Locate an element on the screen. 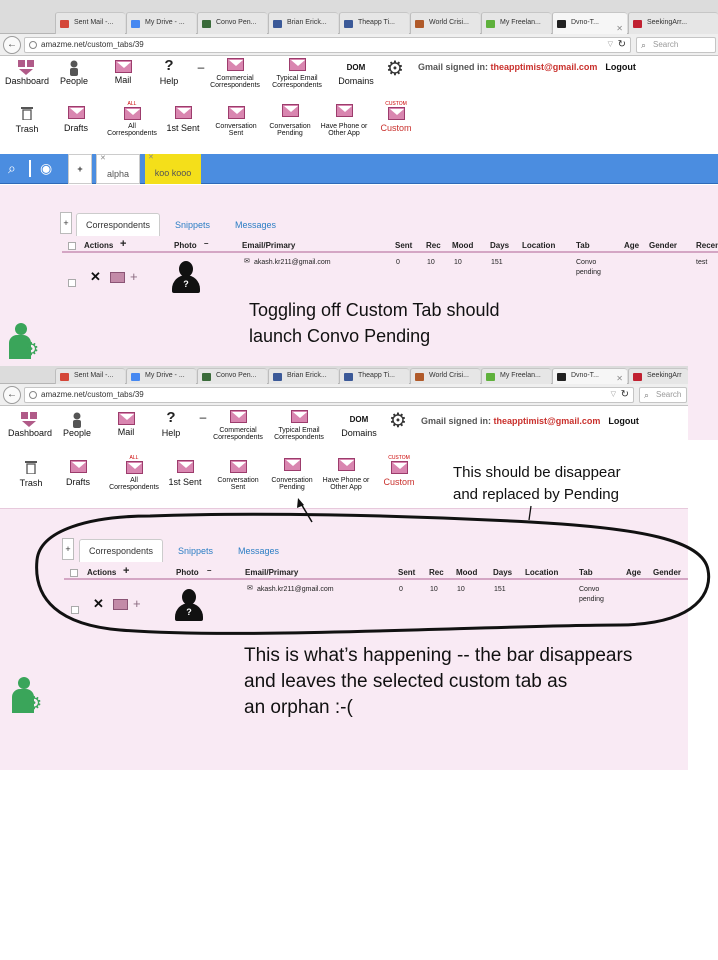 The image size is (718, 960). filter-tab-alpha: ✕ alpha is located at coordinates (118, 169).